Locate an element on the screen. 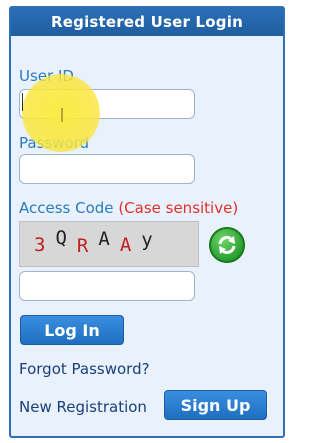 Image resolution: width=320 pixels, height=443 pixels. captcha-text: 3QRAAy is located at coordinates (98, 242).